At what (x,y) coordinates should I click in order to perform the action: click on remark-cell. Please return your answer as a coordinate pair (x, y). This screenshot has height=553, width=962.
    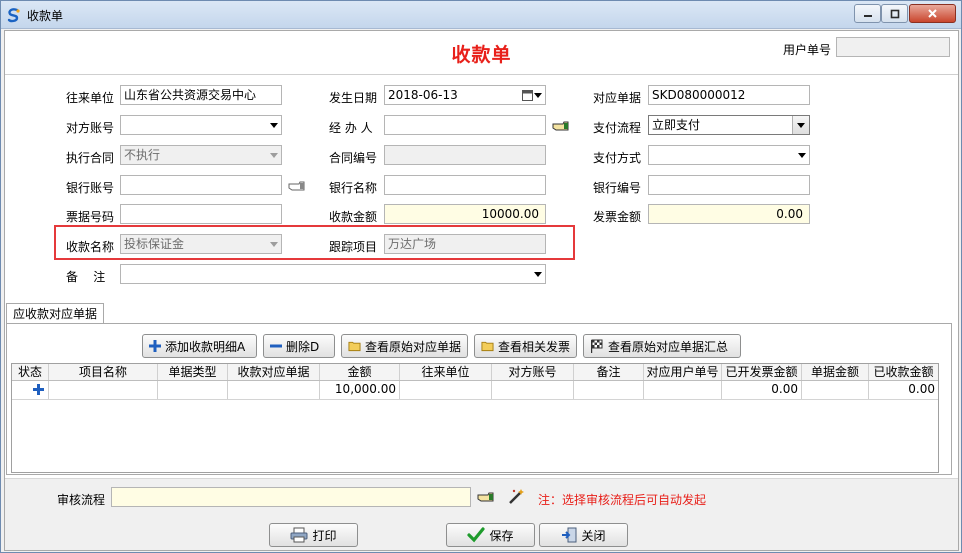
    Looking at the image, I should click on (609, 390).